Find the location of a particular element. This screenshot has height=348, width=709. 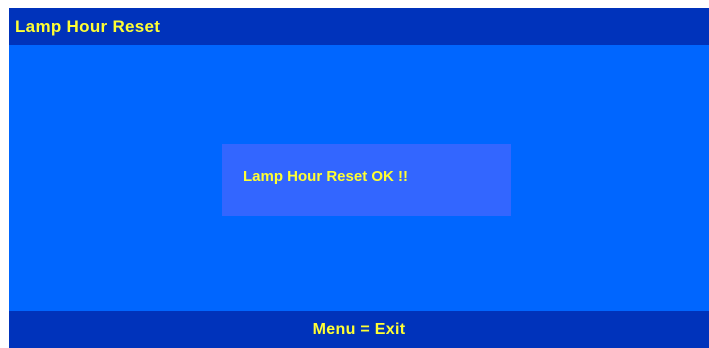

window-title: Lamp Hour Reset is located at coordinates (88, 26).